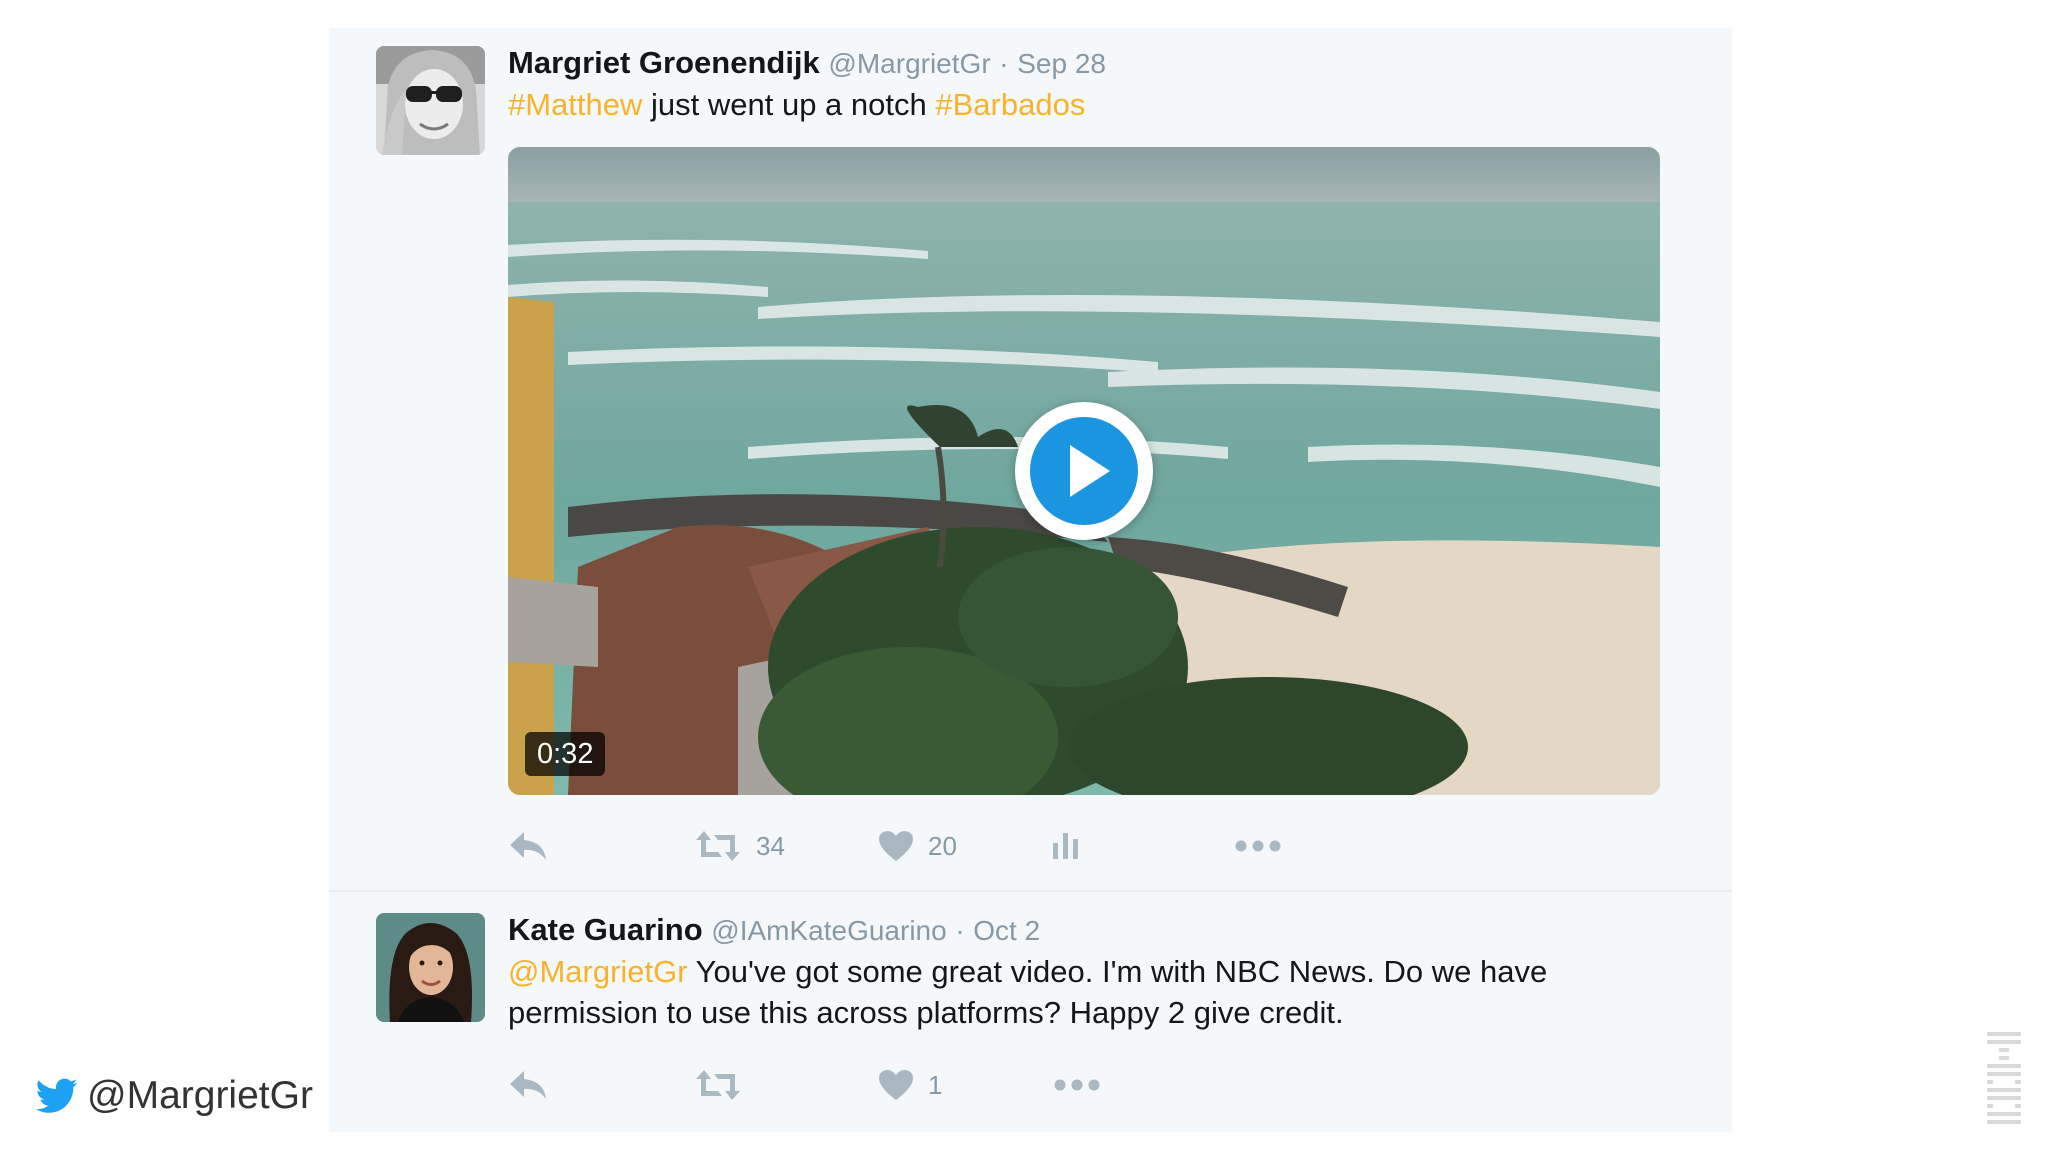  Describe the element at coordinates (565, 754) in the screenshot. I see `video-duration: 0:32` at that location.